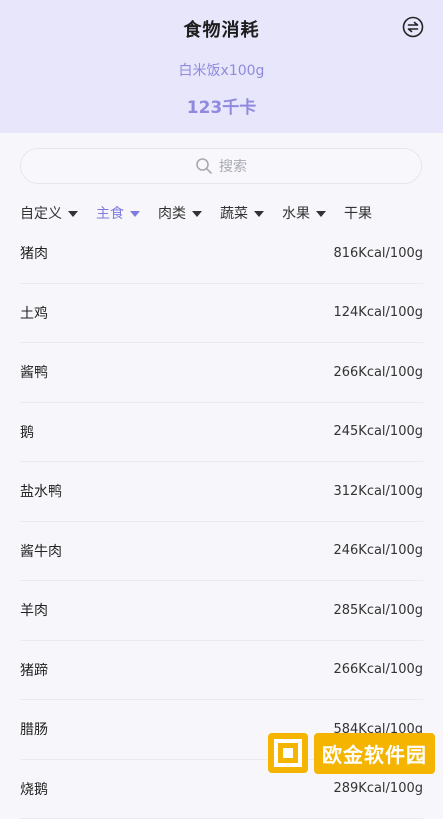  Describe the element at coordinates (41, 551) in the screenshot. I see `food-name: 酱牛肉` at that location.